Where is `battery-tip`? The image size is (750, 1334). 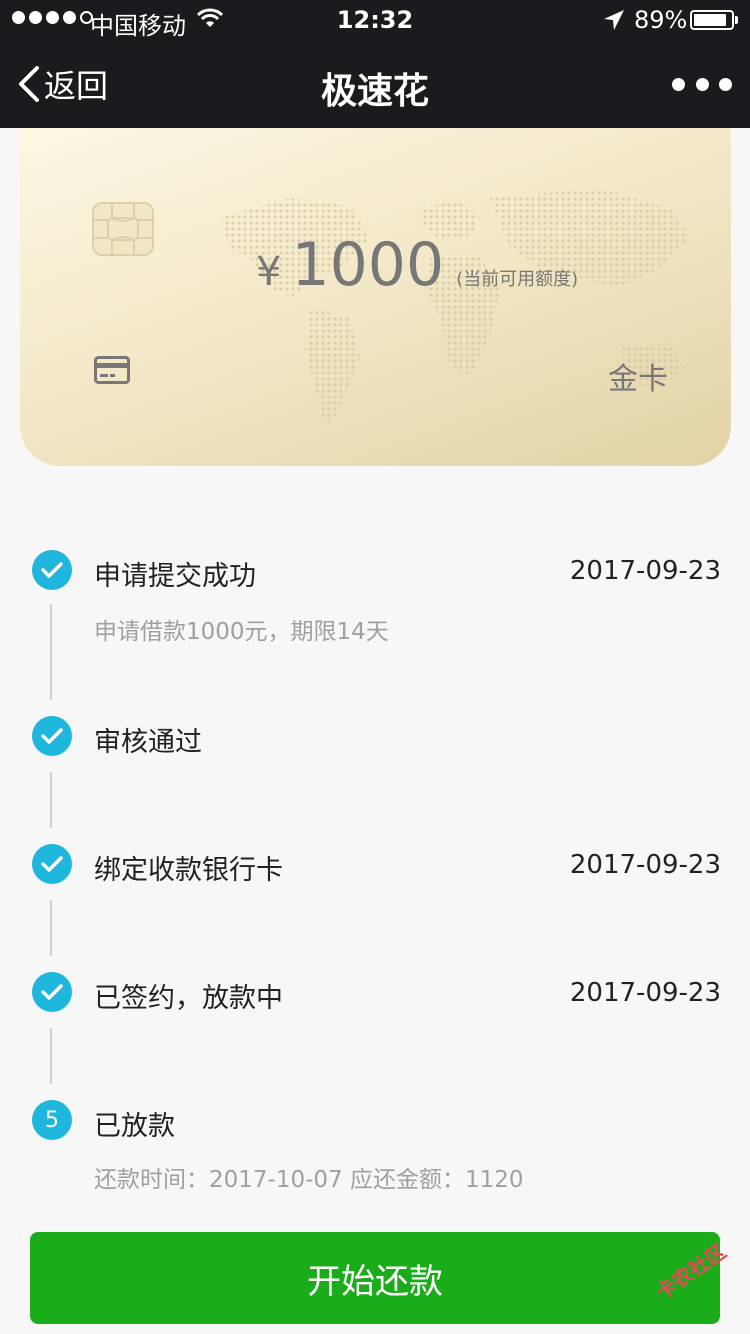 battery-tip is located at coordinates (736, 20).